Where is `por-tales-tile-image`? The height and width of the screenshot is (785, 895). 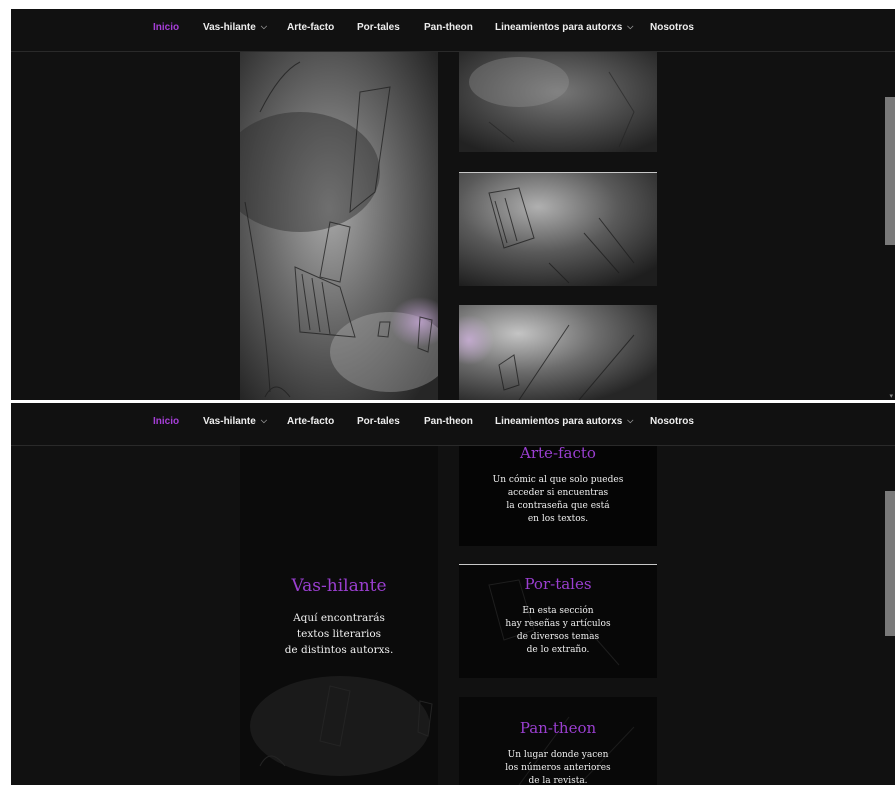
por-tales-tile-image is located at coordinates (558, 229).